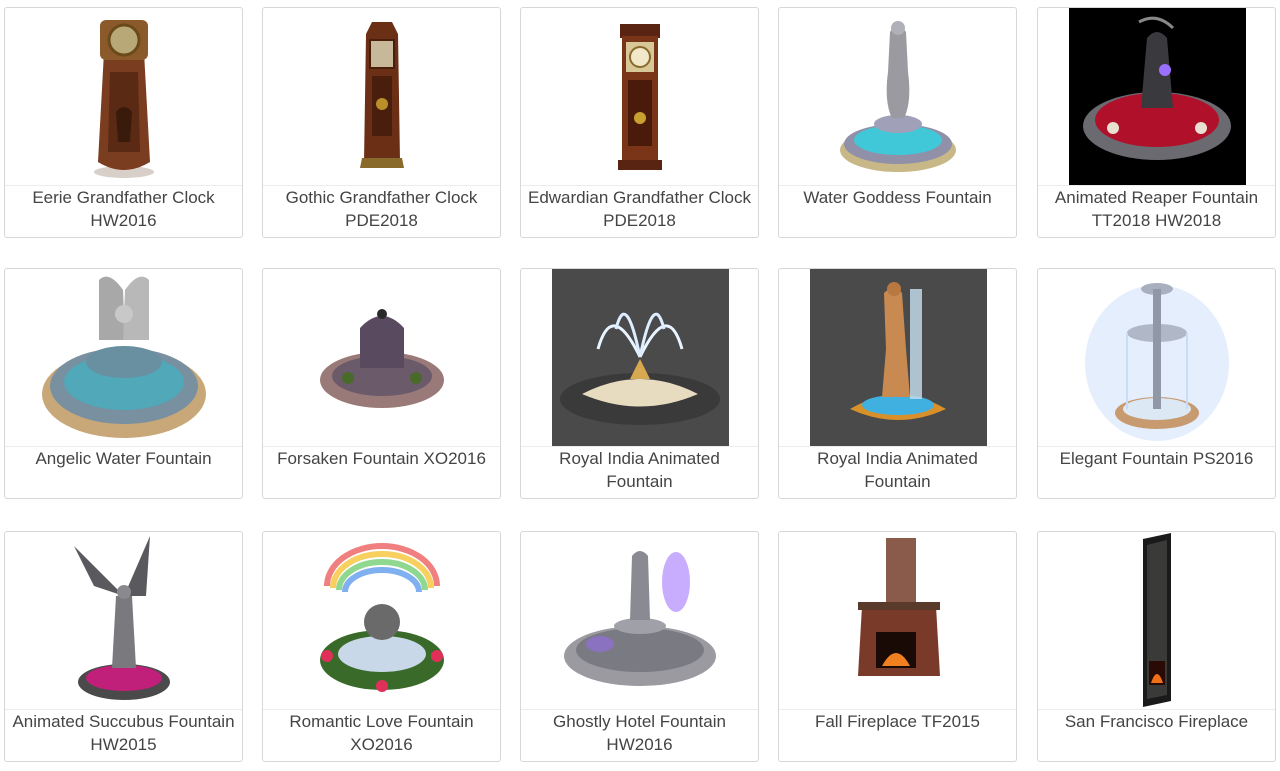 The image size is (1280, 771). I want to click on item-title: Romantic Love Fountain XO2016, so click(381, 733).